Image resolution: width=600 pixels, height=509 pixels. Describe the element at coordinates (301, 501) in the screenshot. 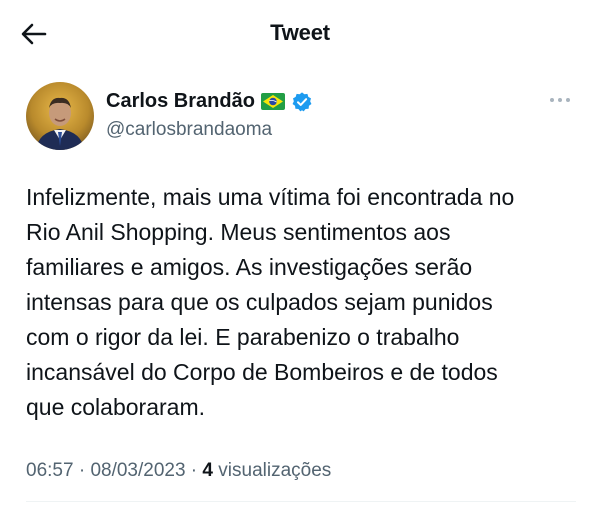

I see `divider` at that location.